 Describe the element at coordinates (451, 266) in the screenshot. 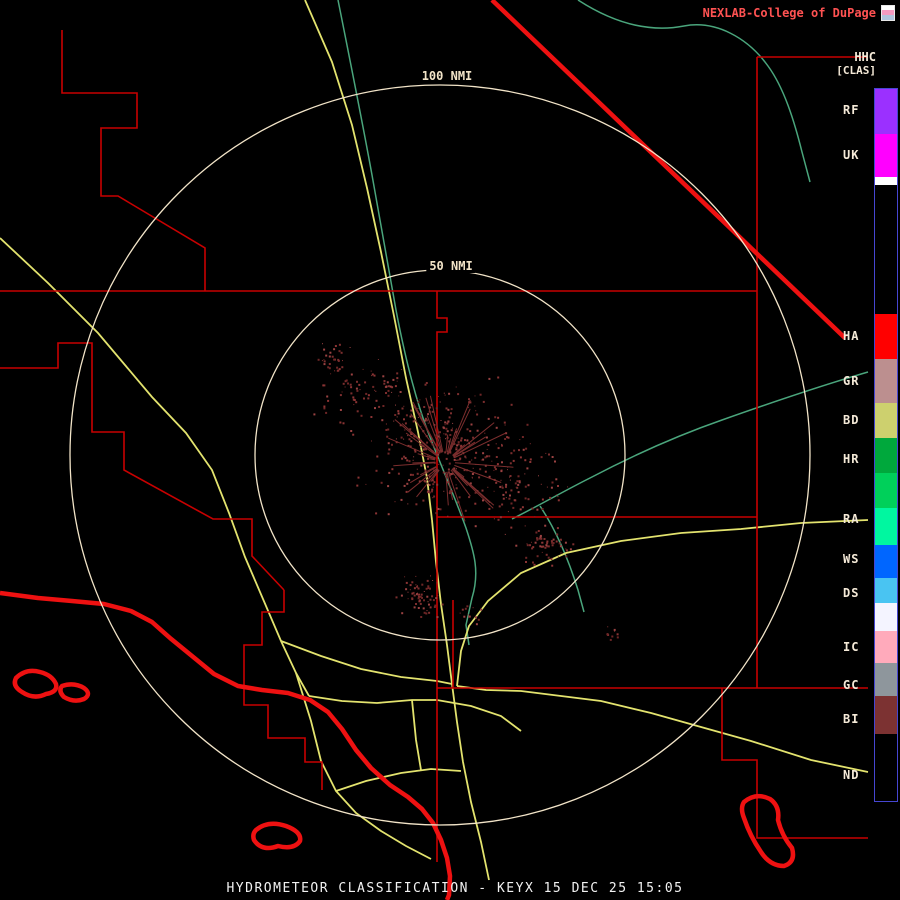

I see `ring-label-50nmi: 50 NMI` at that location.